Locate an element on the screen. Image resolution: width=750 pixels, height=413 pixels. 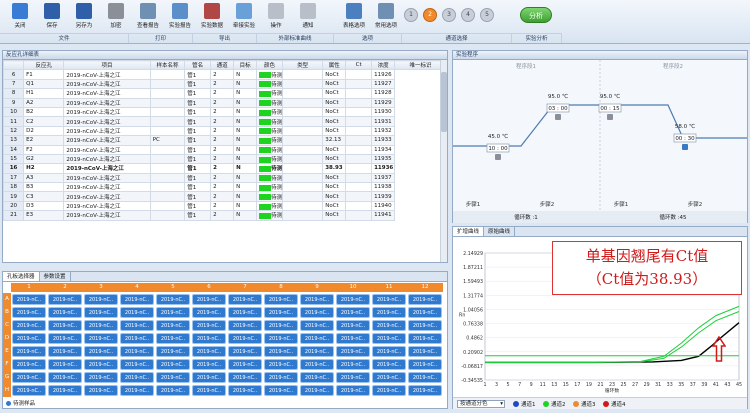
table-scrollbar is located at coordinates (443, 161).